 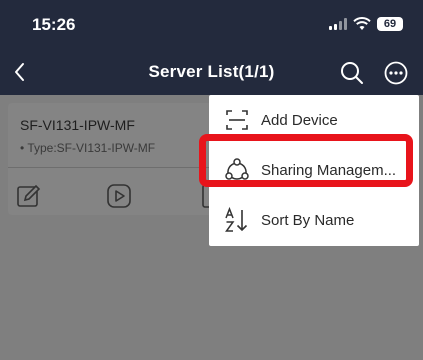 What do you see at coordinates (211, 72) in the screenshot?
I see `nav-bar: Server List(1/1)` at bounding box center [211, 72].